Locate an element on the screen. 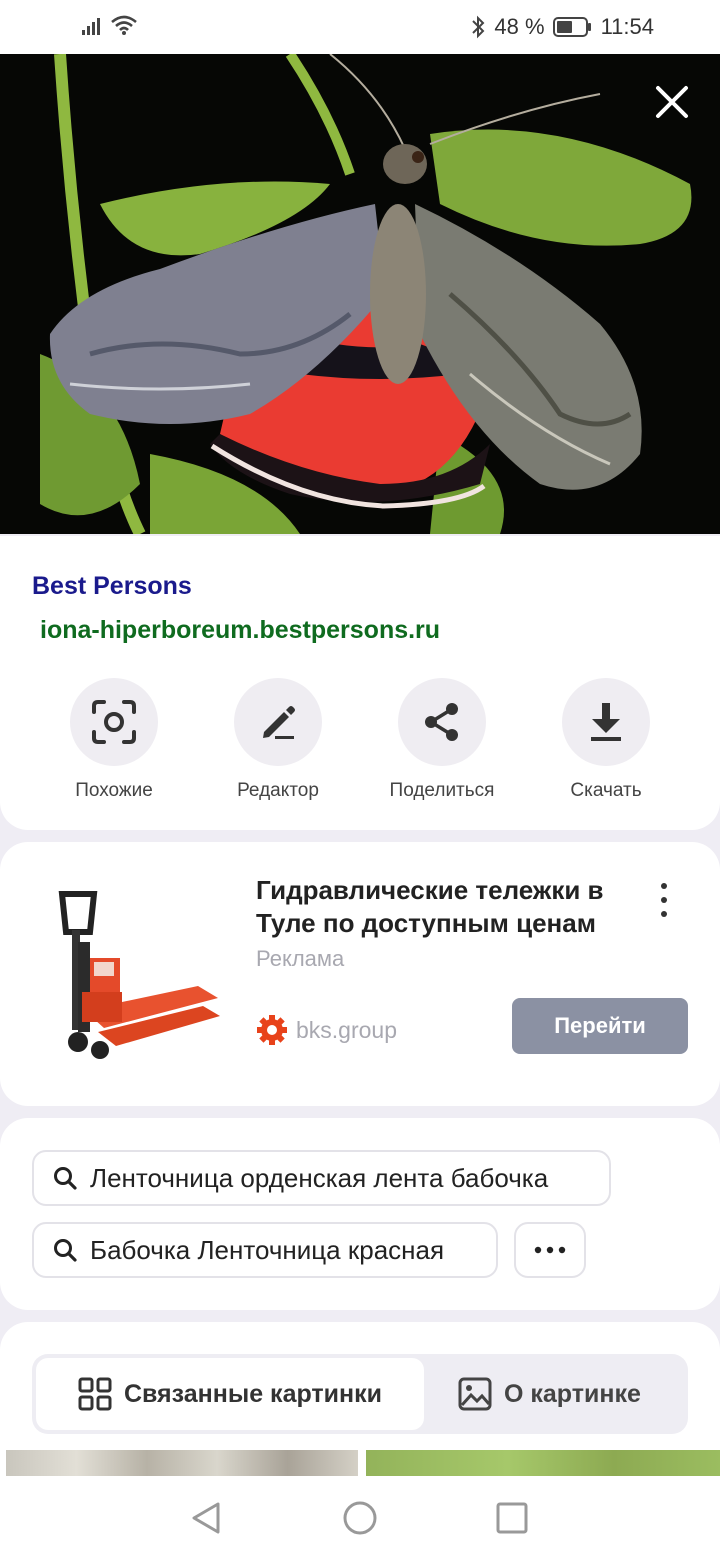  share-button-circle is located at coordinates (442, 722).